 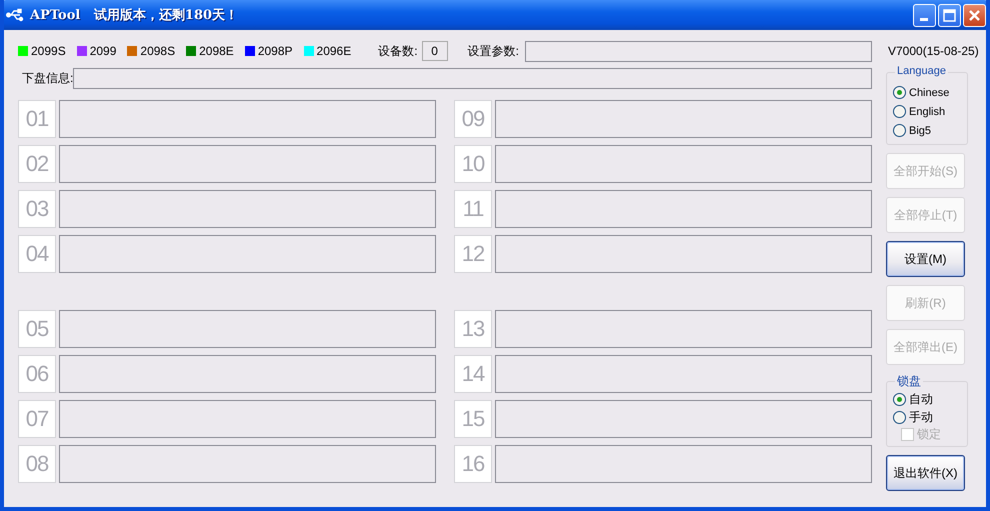 What do you see at coordinates (103, 51) in the screenshot?
I see `legend-label: 2099` at bounding box center [103, 51].